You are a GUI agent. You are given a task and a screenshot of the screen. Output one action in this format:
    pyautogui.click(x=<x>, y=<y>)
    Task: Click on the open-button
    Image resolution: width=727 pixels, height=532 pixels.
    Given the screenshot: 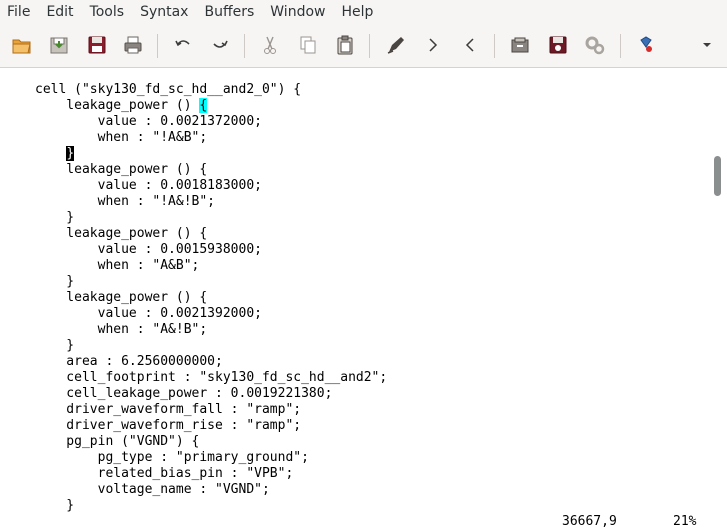 What is the action you would take?
    pyautogui.click(x=22, y=45)
    